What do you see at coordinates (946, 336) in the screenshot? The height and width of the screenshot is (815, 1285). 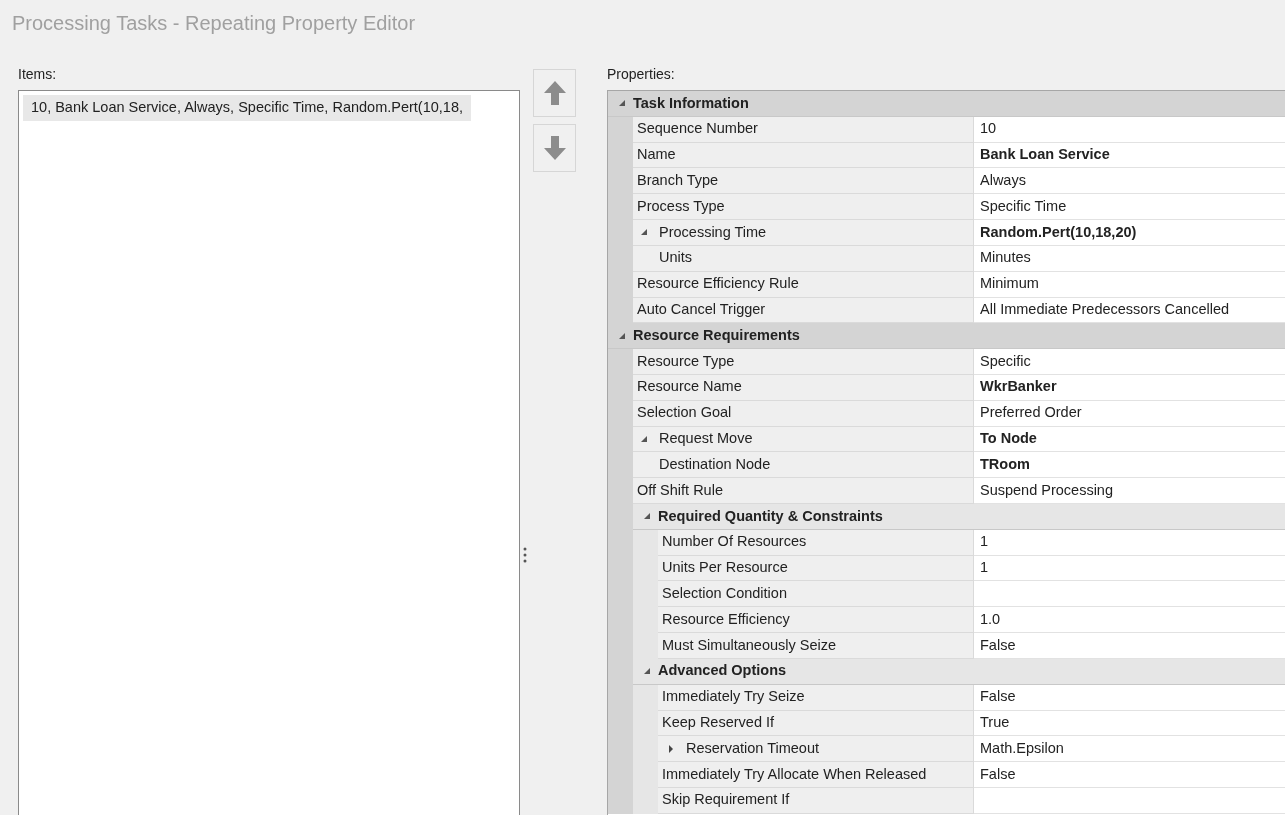 I see `category-header: Resource Requirements` at bounding box center [946, 336].